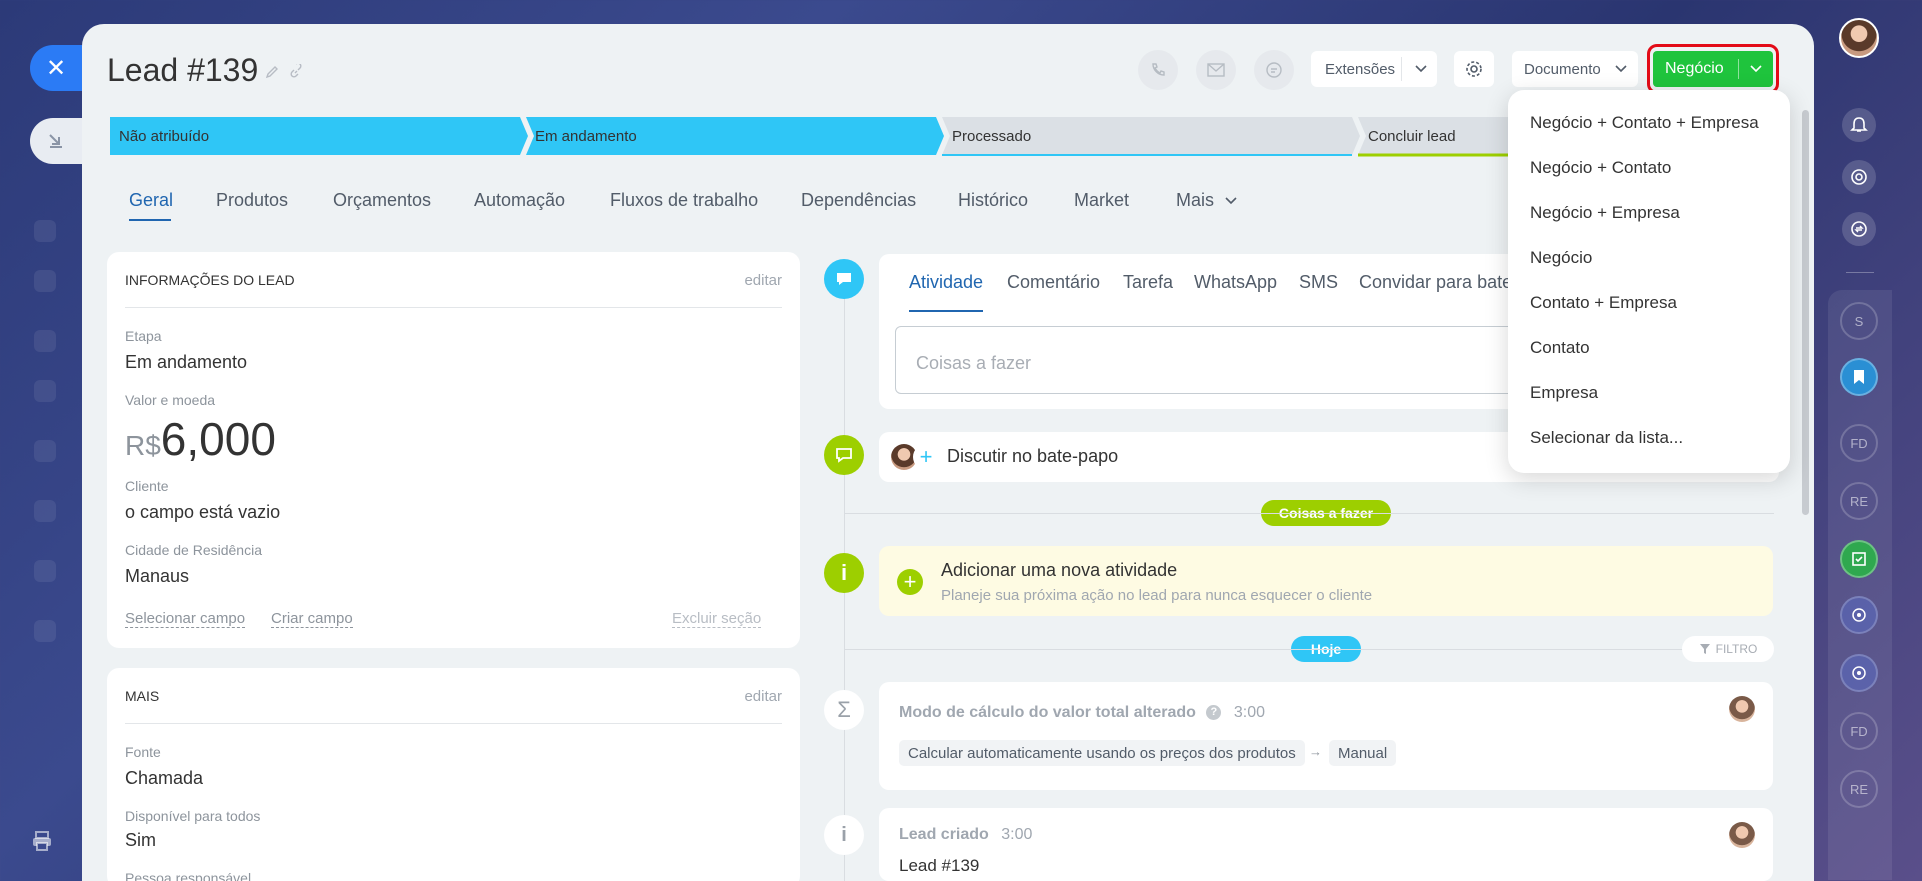  I want to click on stage-concluir-lead: Concluir lead, so click(1407, 136).